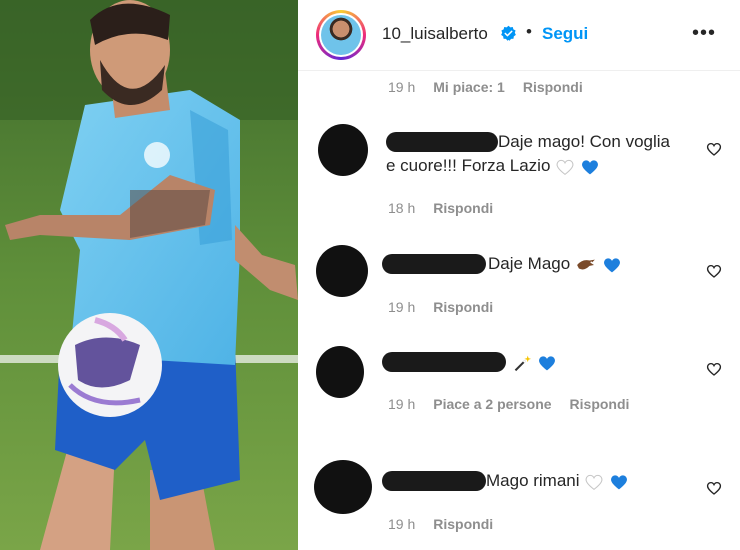  Describe the element at coordinates (704, 33) in the screenshot. I see `more-options-icon: •••` at that location.